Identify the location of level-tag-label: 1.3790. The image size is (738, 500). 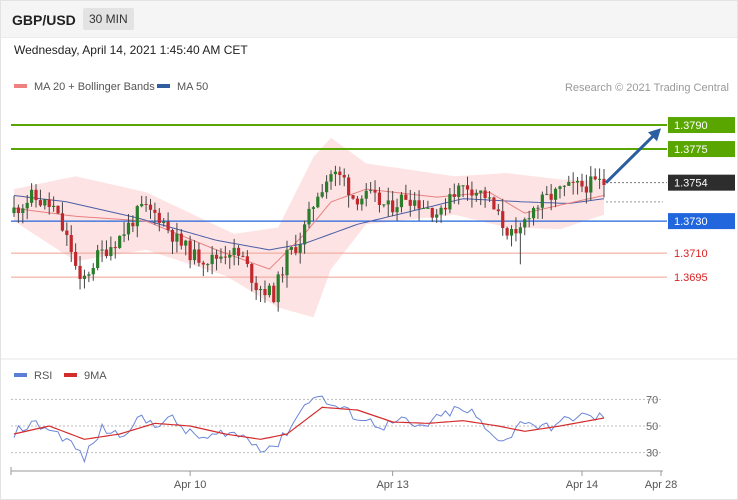
(691, 126).